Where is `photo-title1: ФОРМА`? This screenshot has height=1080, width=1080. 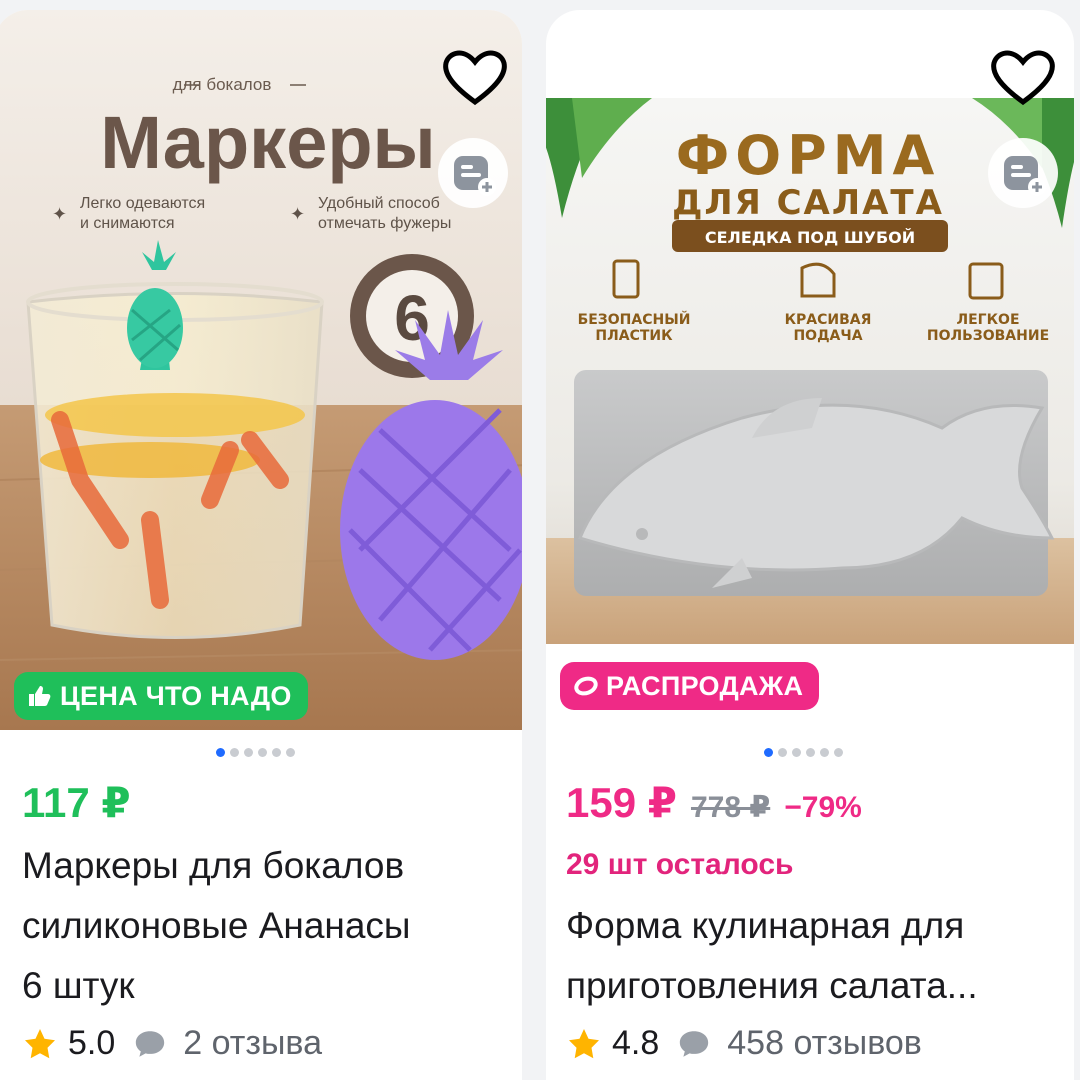 photo-title1: ФОРМА is located at coordinates (808, 155).